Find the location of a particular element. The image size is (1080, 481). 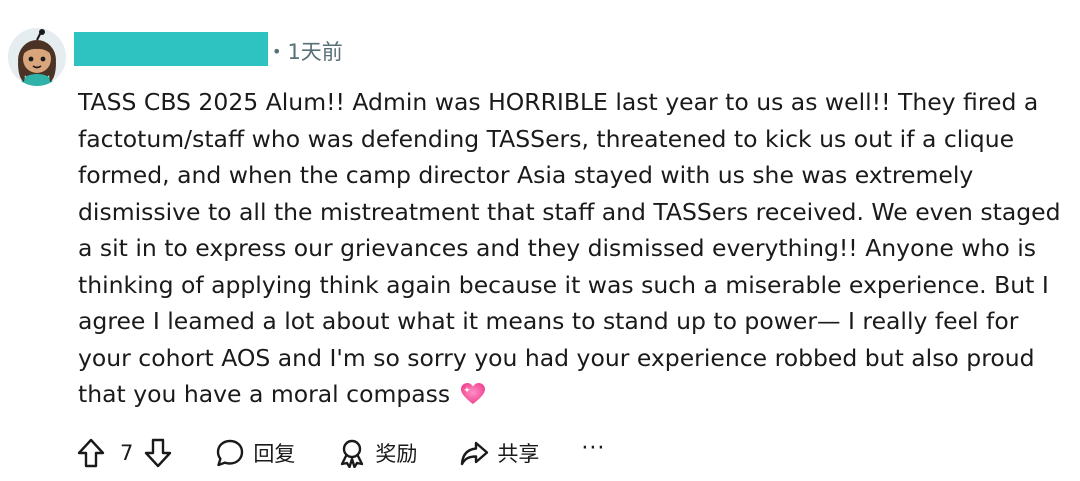

upvote-arrow-icon is located at coordinates (91, 453).